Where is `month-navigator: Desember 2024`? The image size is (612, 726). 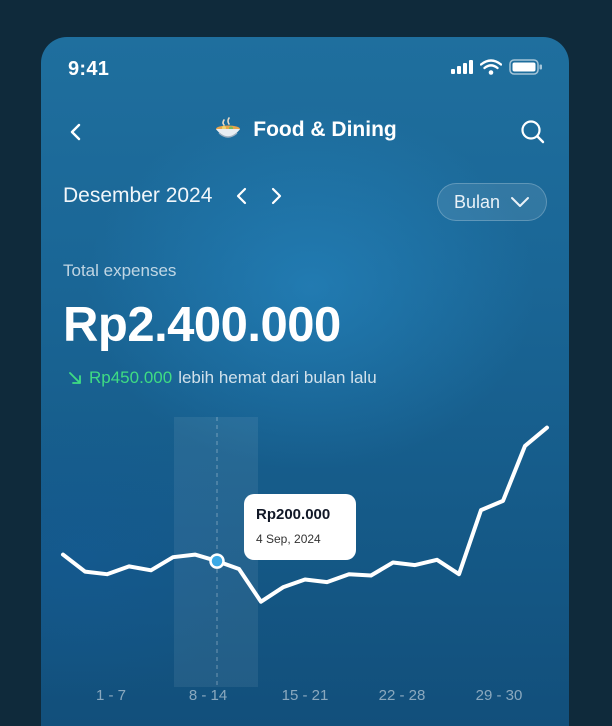
month-navigator: Desember 2024 is located at coordinates (175, 196).